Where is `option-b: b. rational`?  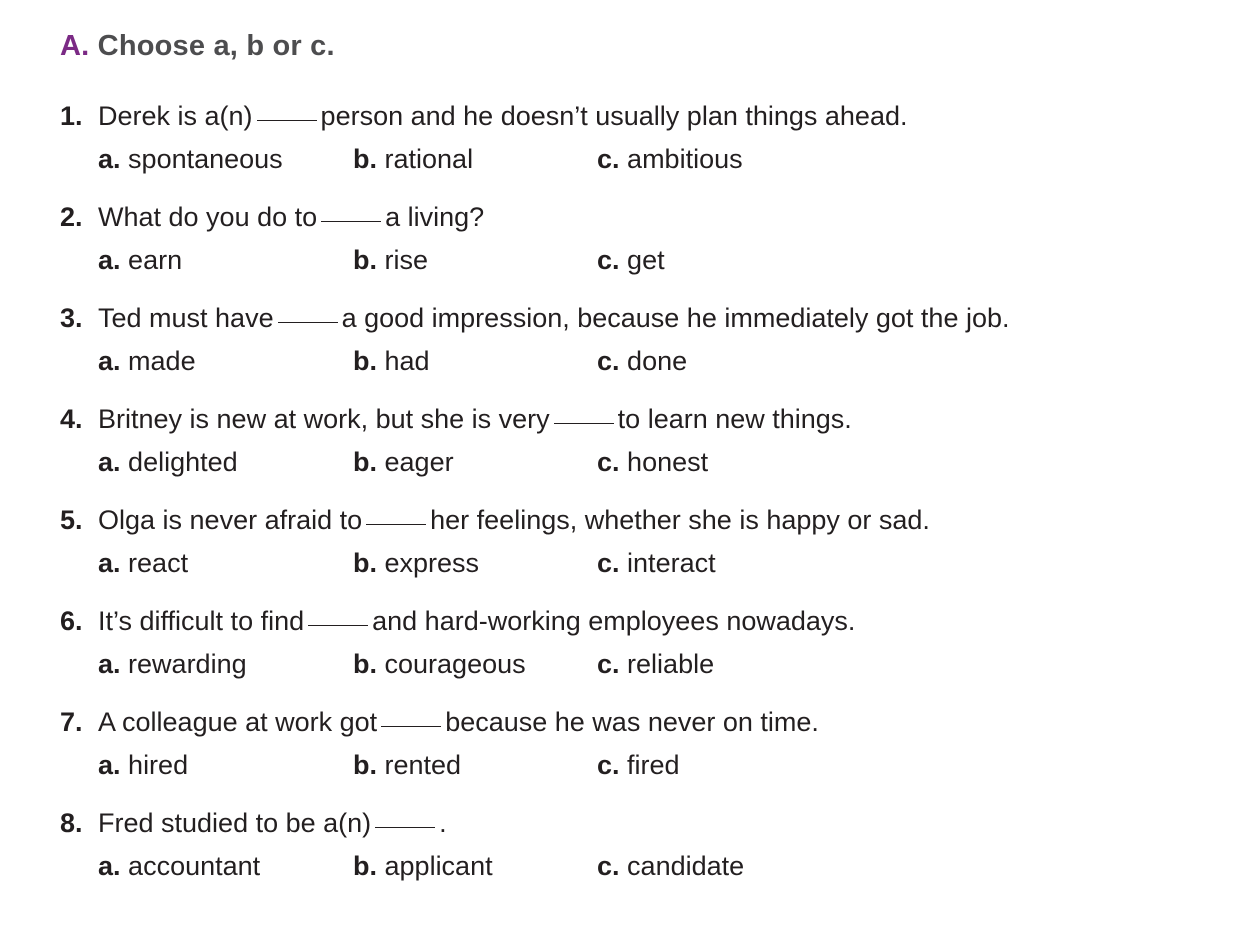
option-b: b. rational is located at coordinates (413, 159).